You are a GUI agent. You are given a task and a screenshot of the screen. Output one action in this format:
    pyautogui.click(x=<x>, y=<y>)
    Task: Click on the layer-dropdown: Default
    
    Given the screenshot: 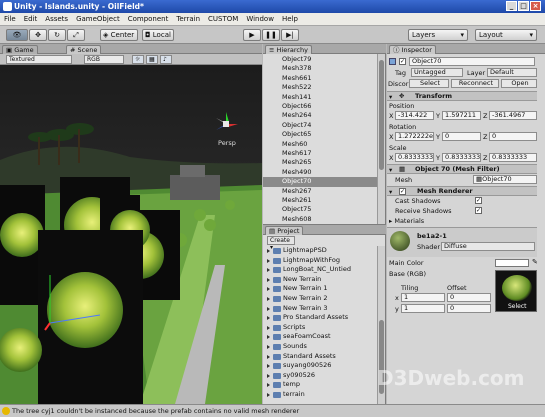 What is the action you would take?
    pyautogui.click(x=512, y=72)
    